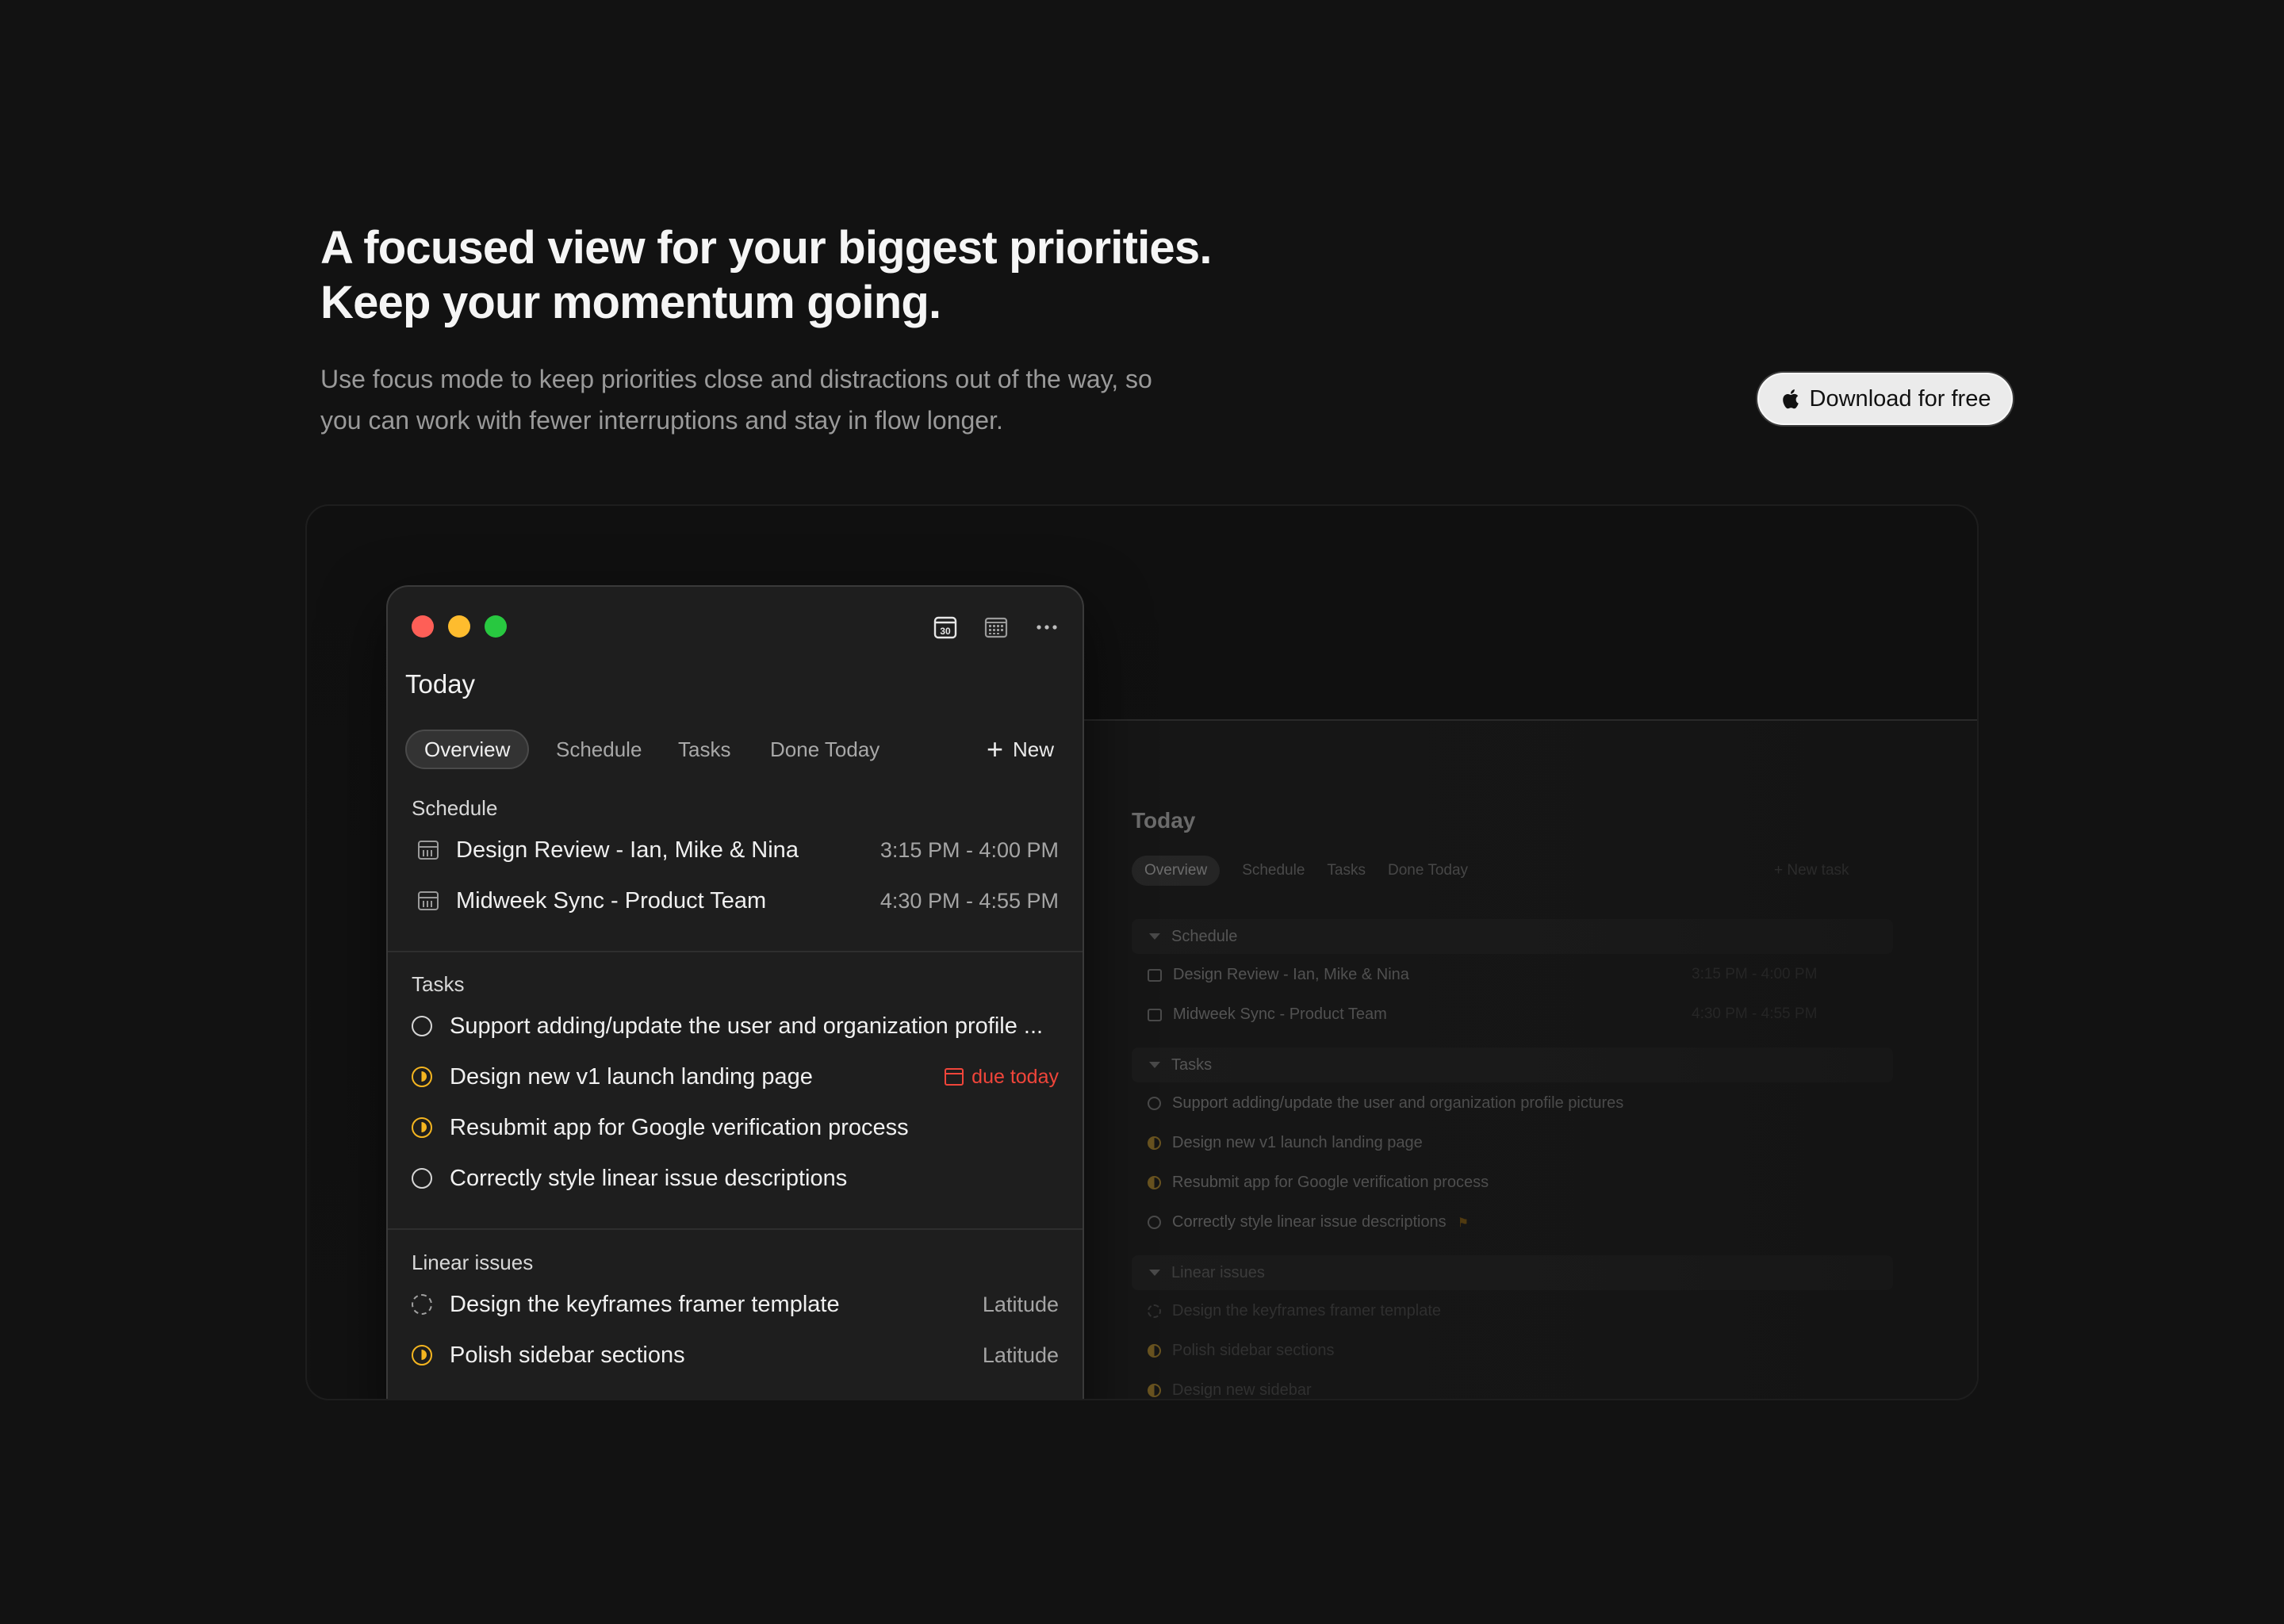 This screenshot has height=1624, width=2284. Describe the element at coordinates (954, 1077) in the screenshot. I see `due-calendar-icon` at that location.